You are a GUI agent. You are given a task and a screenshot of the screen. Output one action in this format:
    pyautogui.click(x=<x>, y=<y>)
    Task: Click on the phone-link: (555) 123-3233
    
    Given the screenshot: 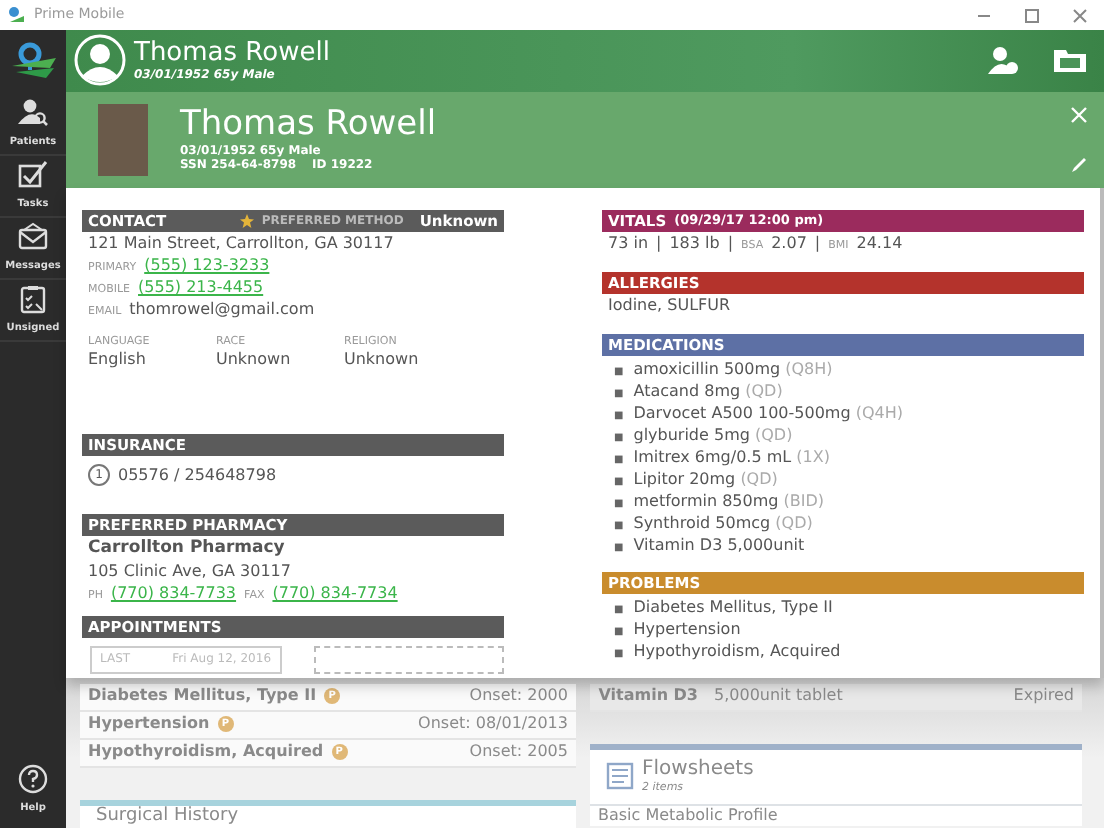 What is the action you would take?
    pyautogui.click(x=207, y=266)
    